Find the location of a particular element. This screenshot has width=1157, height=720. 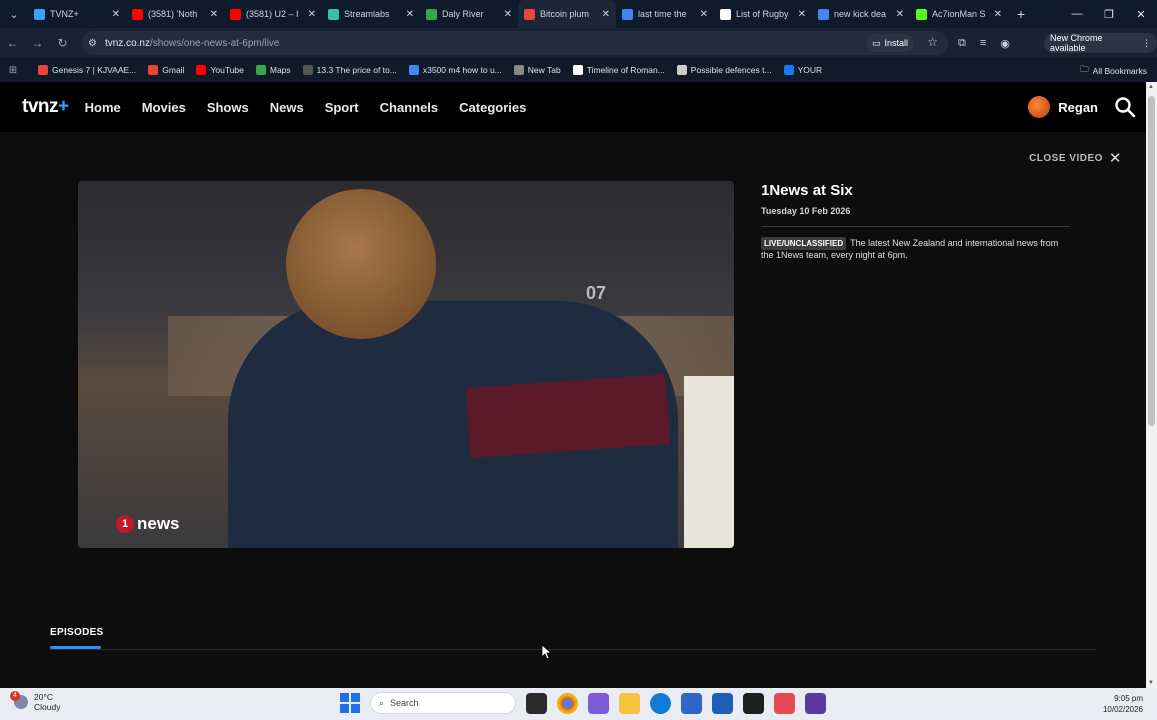

chrome-icon is located at coordinates (567, 703).